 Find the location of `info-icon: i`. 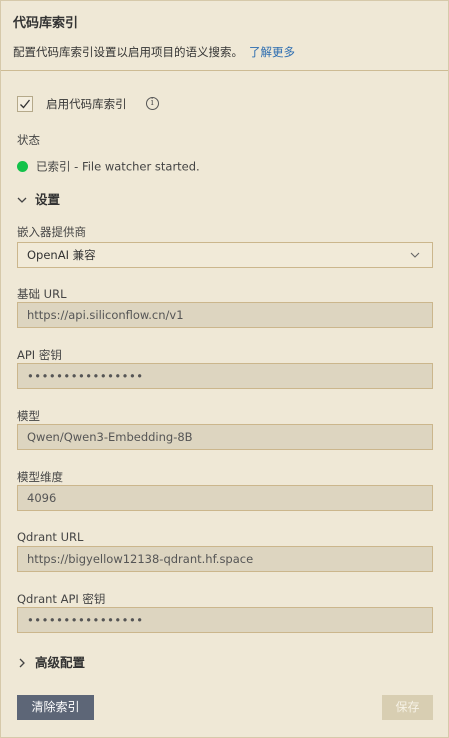

info-icon: i is located at coordinates (152, 103).